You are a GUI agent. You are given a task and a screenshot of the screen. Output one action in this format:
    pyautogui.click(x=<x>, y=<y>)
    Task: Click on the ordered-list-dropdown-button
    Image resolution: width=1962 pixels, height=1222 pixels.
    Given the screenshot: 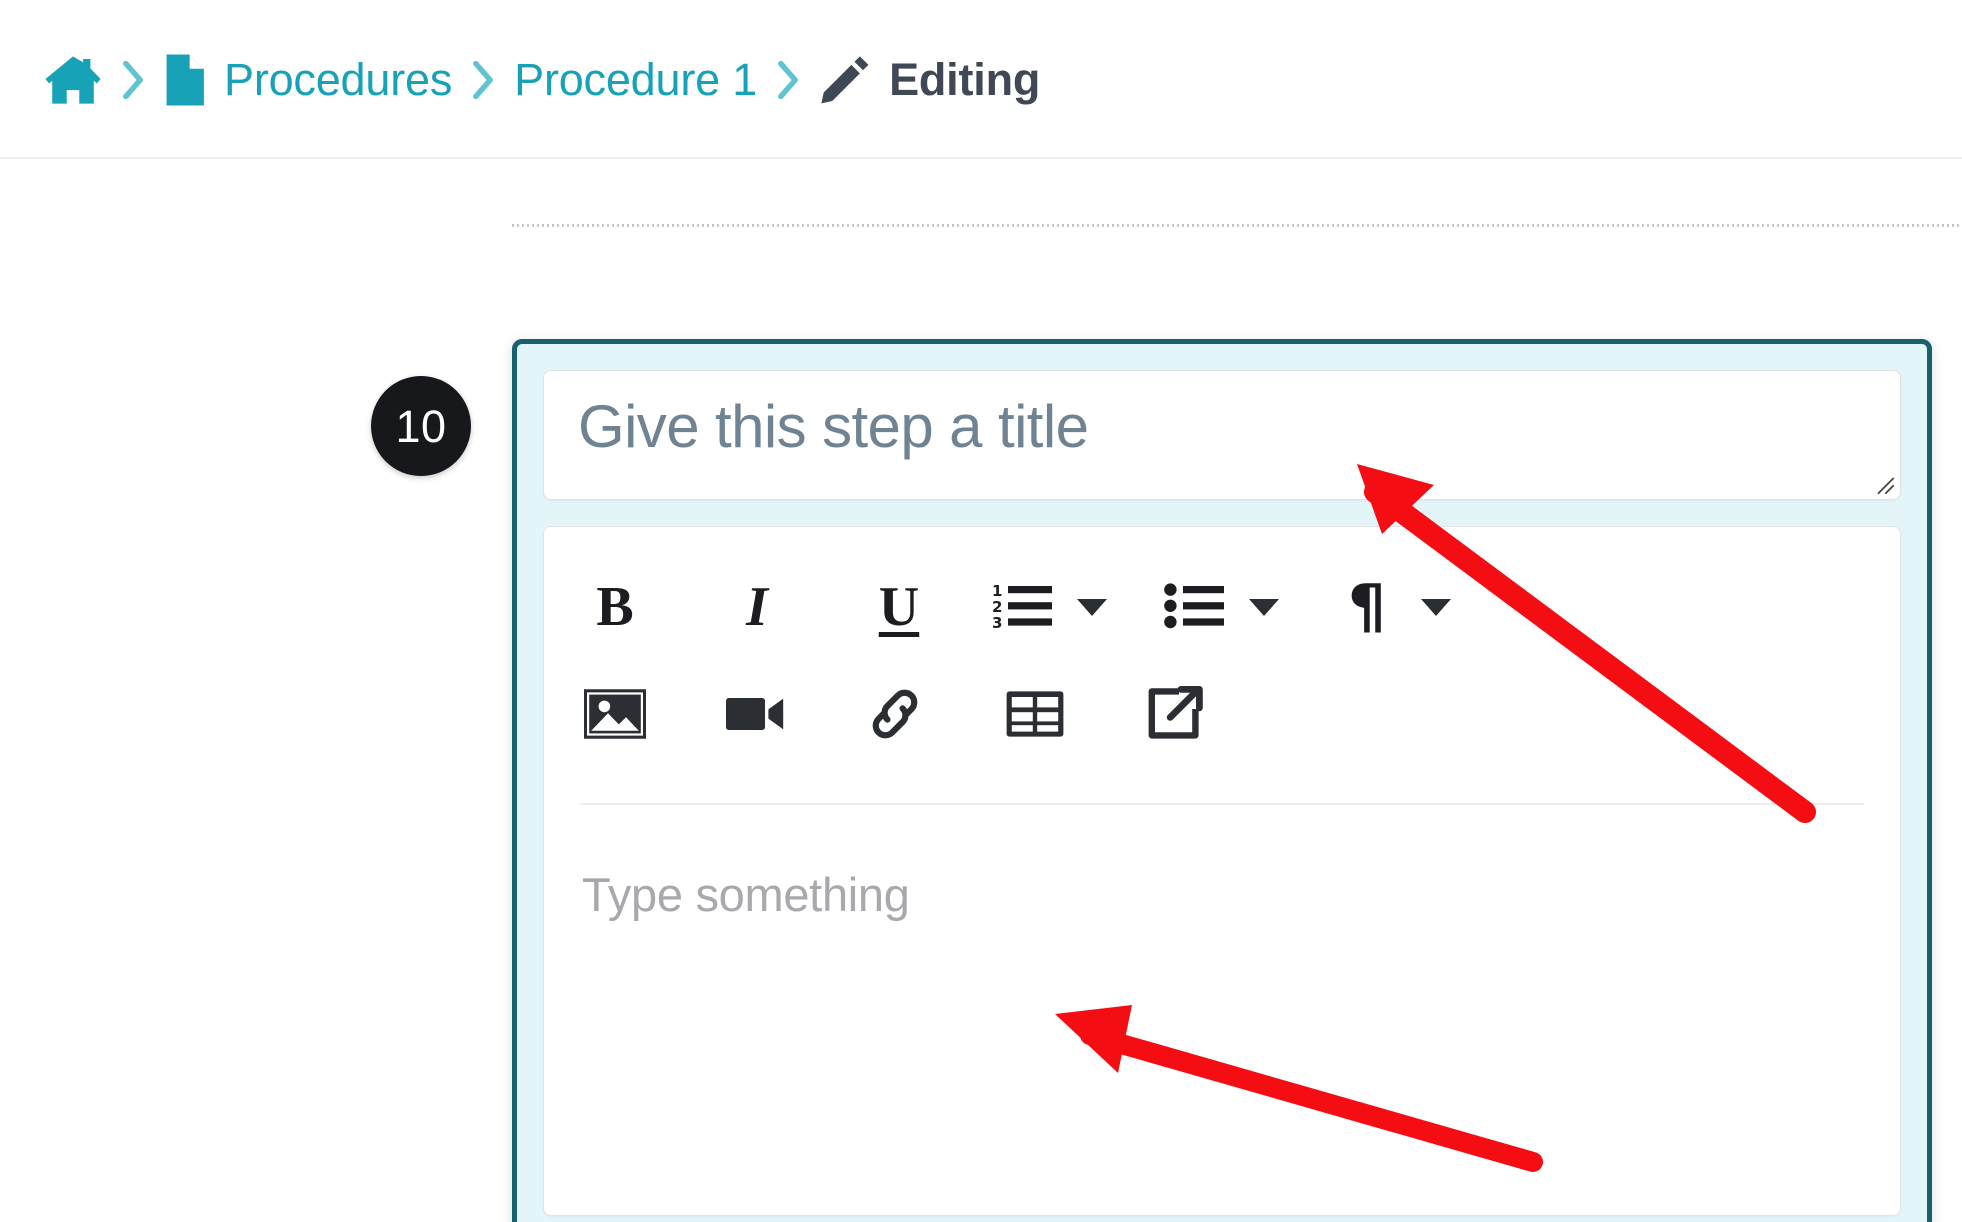 What is the action you would take?
    pyautogui.click(x=1092, y=607)
    